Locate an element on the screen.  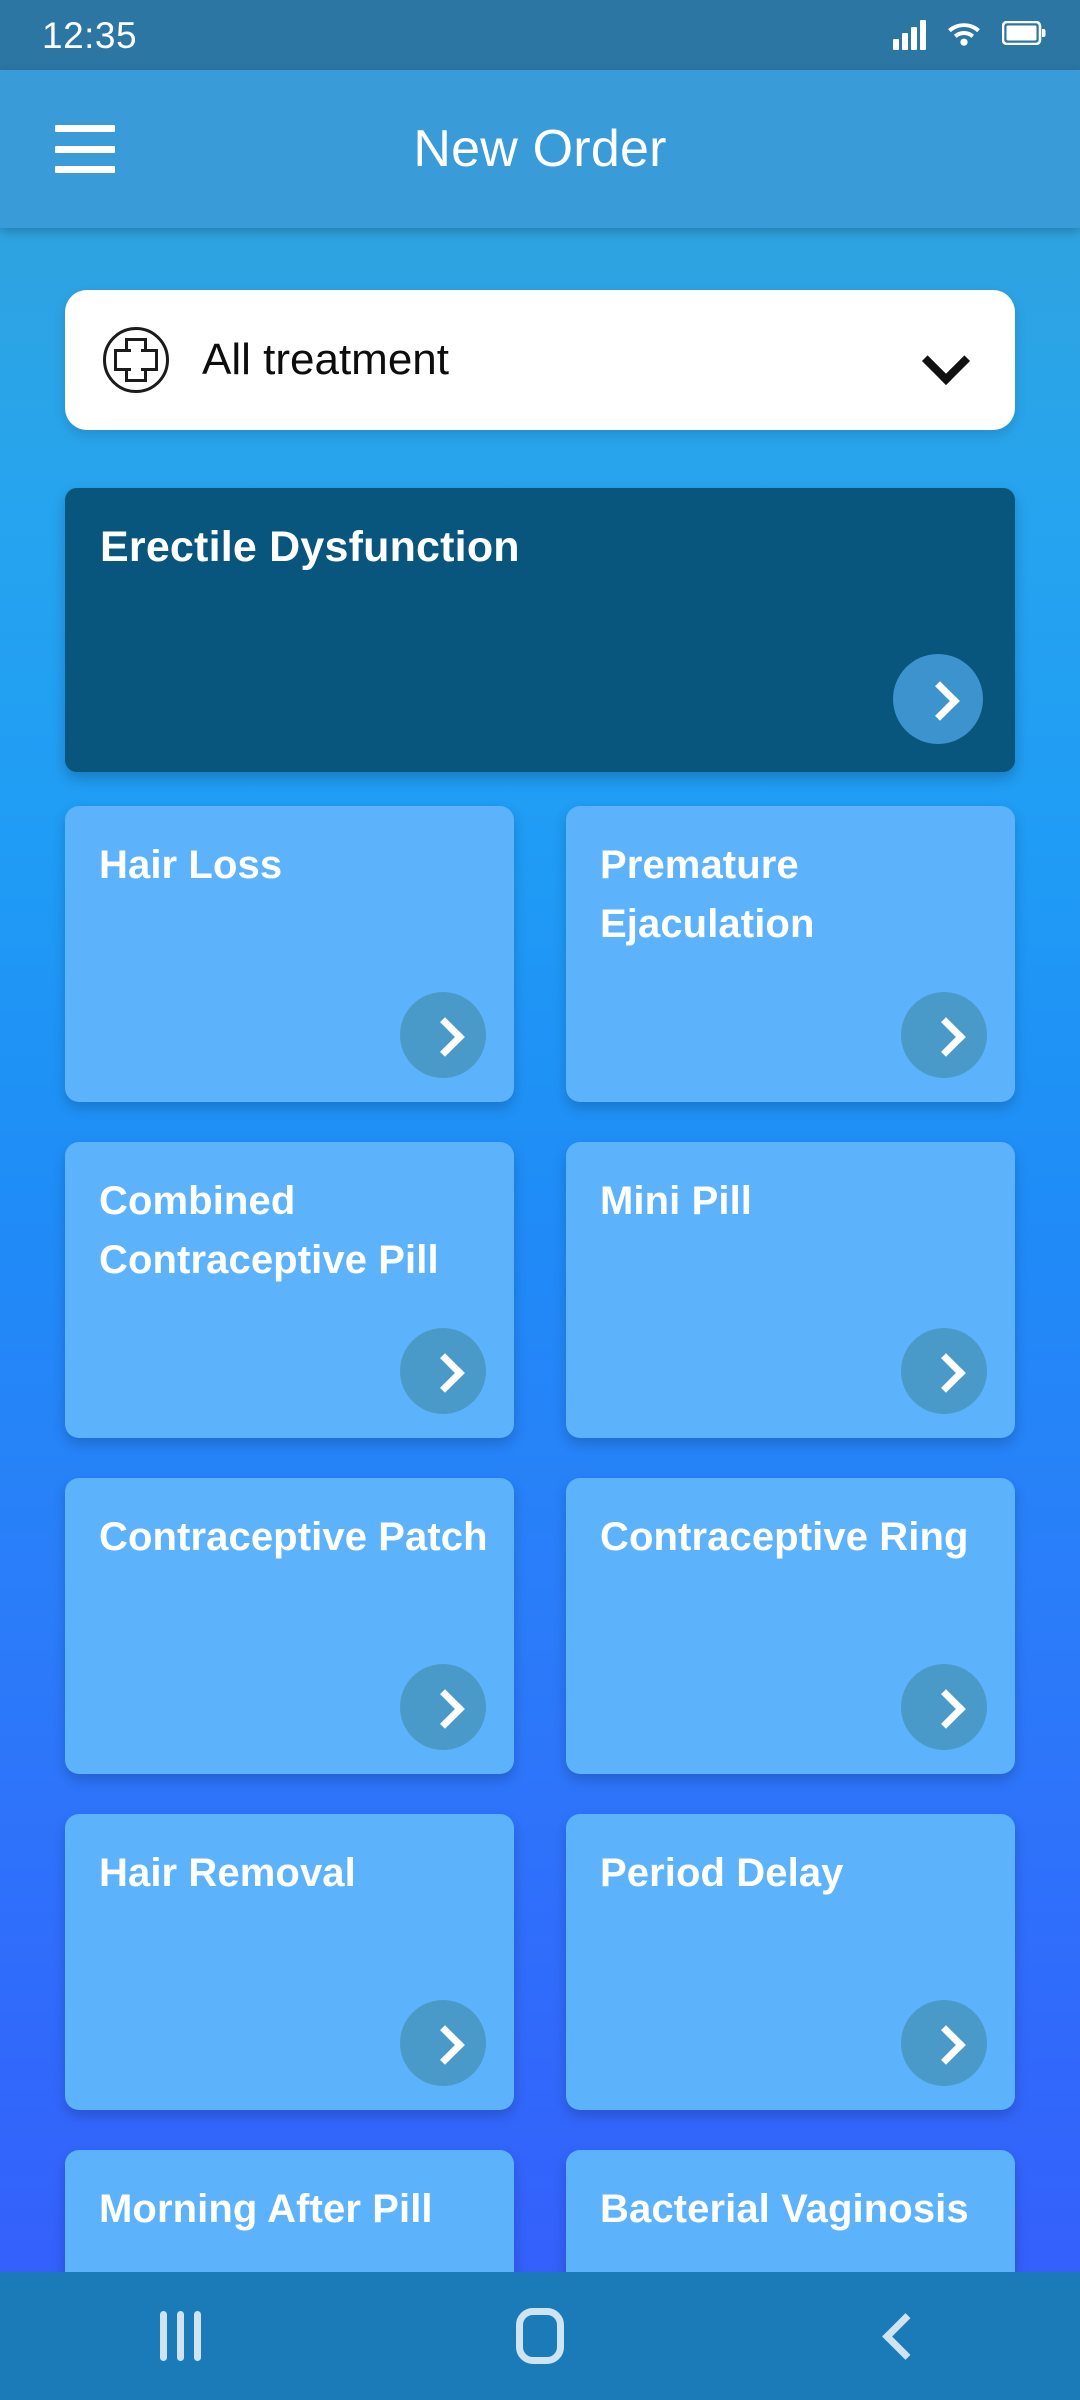
nav-back-button is located at coordinates (900, 2336).